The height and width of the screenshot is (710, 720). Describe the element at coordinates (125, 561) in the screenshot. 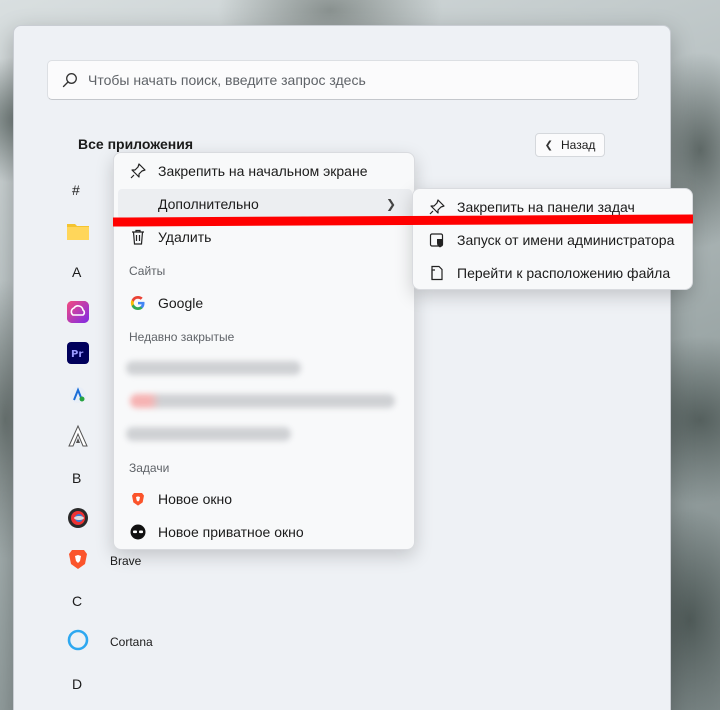

I see `app-name-brave: Brave` at that location.